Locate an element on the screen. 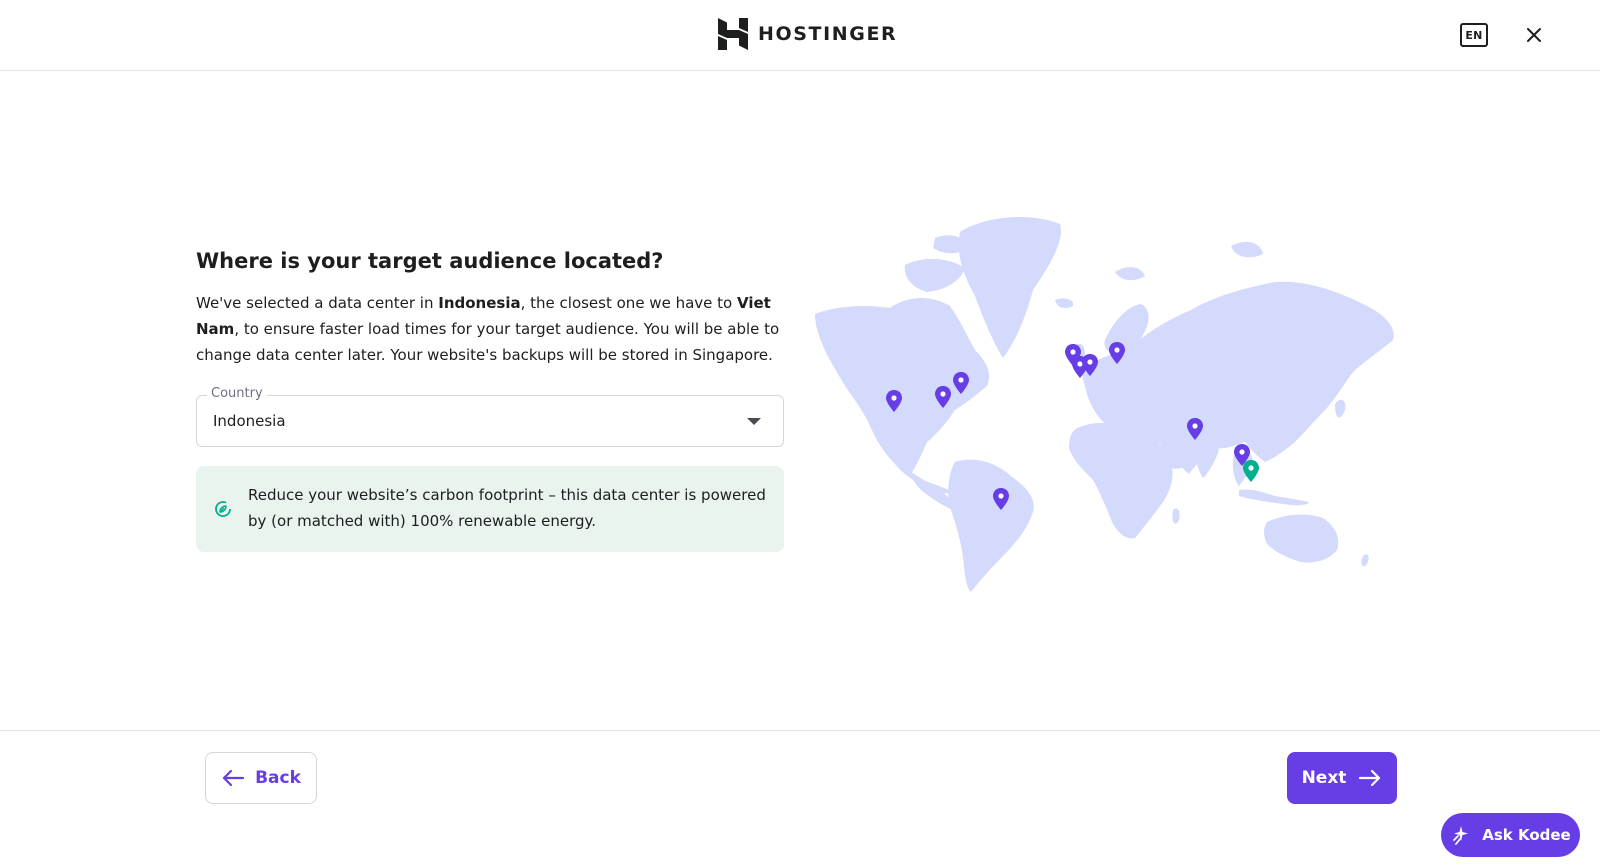 This screenshot has height=868, width=1600. next-button: Next is located at coordinates (1342, 778).